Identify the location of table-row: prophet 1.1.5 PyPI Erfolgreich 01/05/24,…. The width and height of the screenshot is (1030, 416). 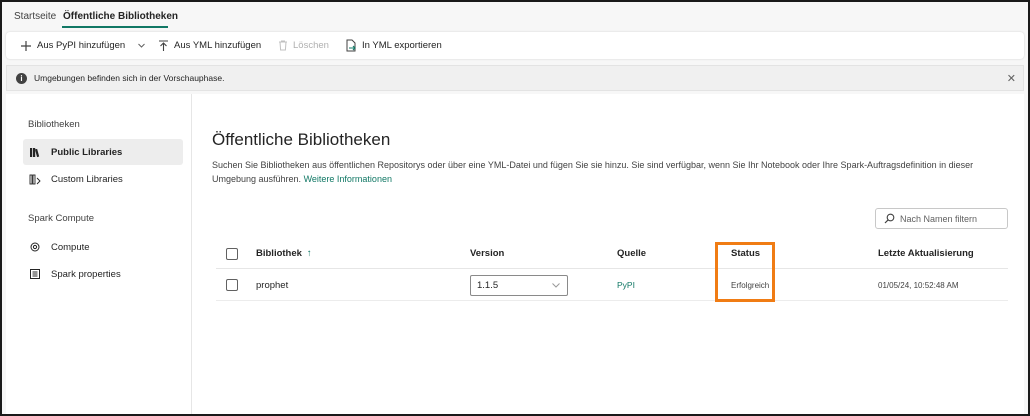
(612, 285).